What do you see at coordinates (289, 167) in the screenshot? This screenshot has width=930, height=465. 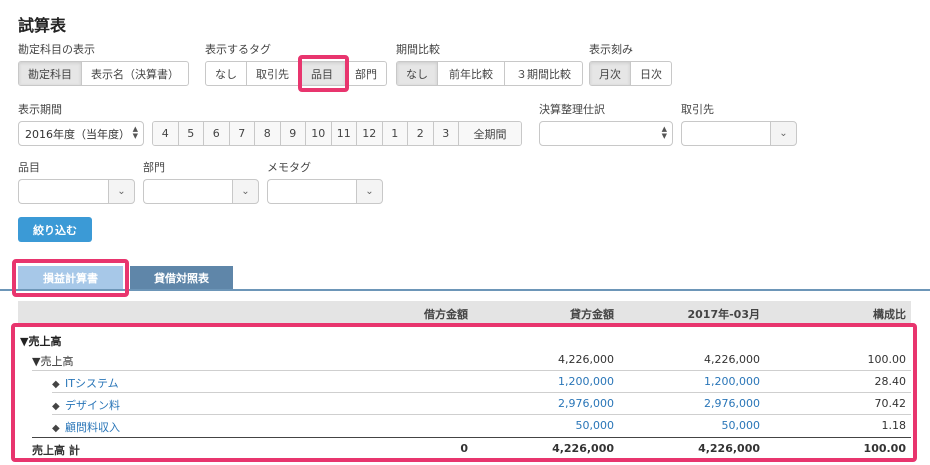 I see `memo-tag-label: メモタグ` at bounding box center [289, 167].